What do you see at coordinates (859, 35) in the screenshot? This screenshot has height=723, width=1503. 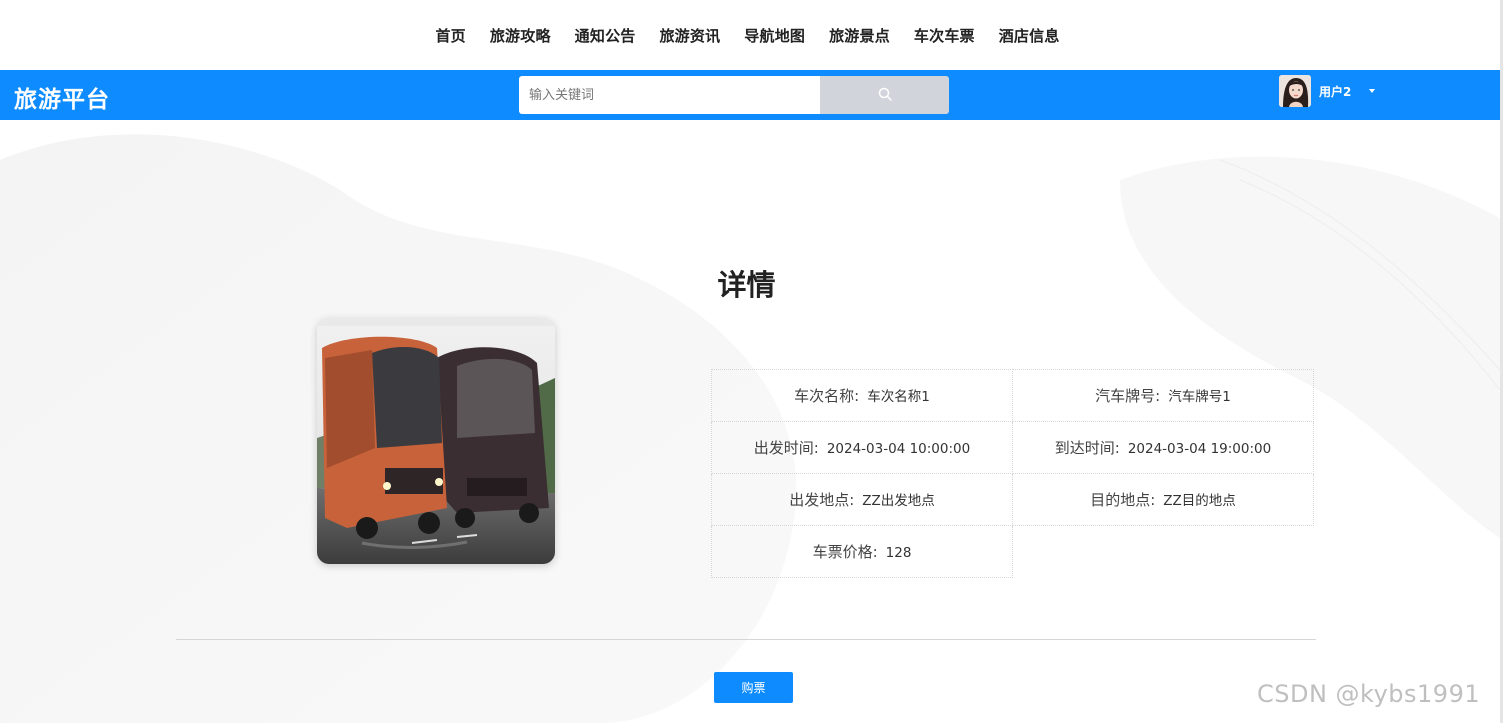 I see `nav-item-scenic-spots: 旅游景点` at bounding box center [859, 35].